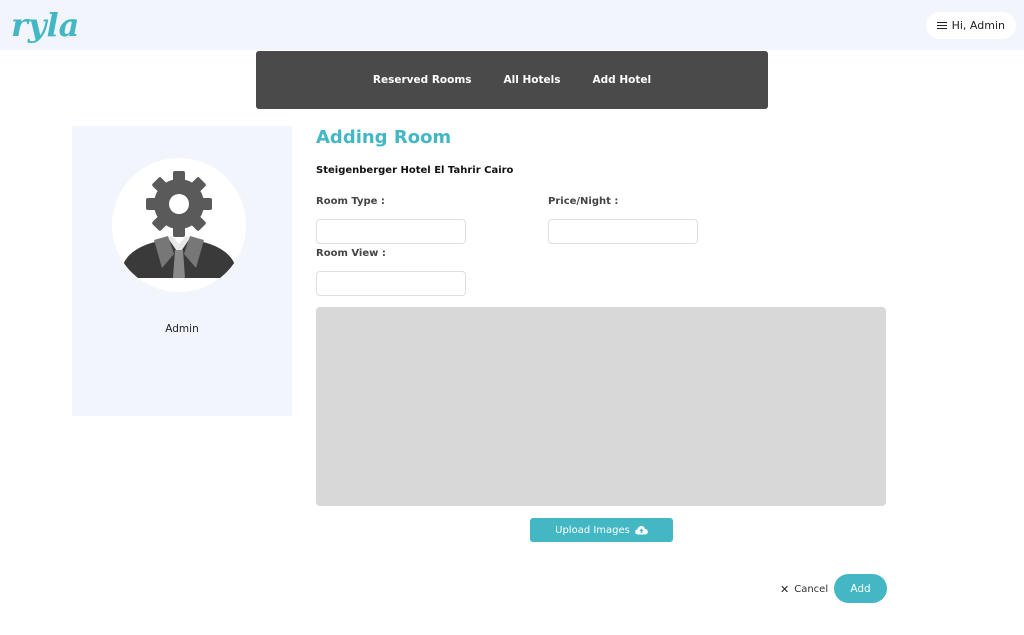  I want to click on admin-gear-avatar-icon, so click(179, 224).